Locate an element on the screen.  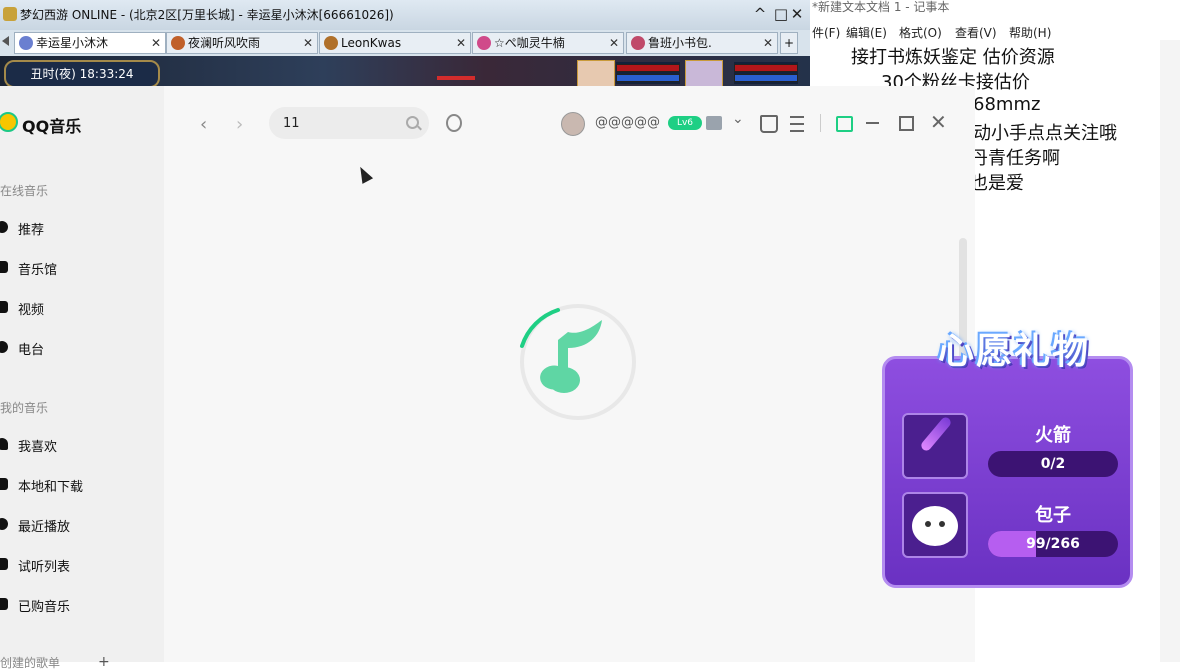
list-icon is located at coordinates (4, 564).